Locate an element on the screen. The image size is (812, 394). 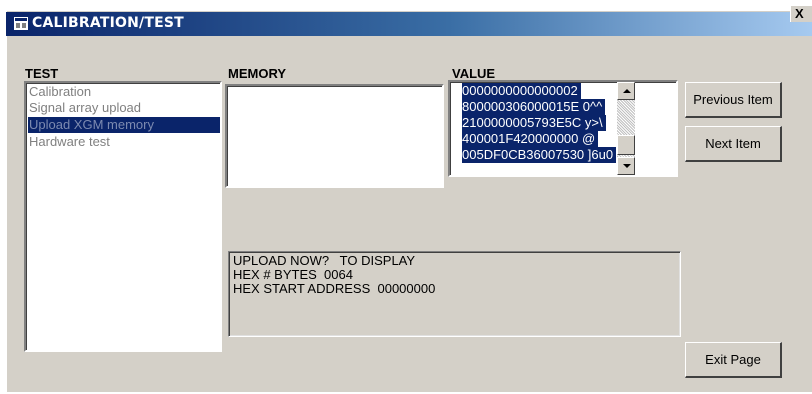
scroll-down-button is located at coordinates (626, 166).